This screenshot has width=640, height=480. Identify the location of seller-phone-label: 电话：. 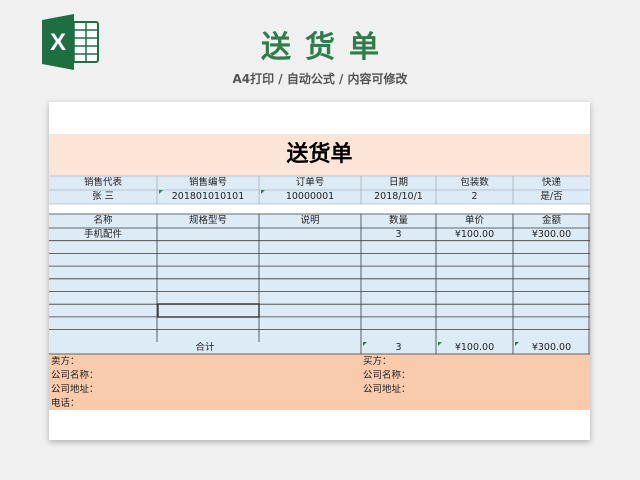
(65, 403).